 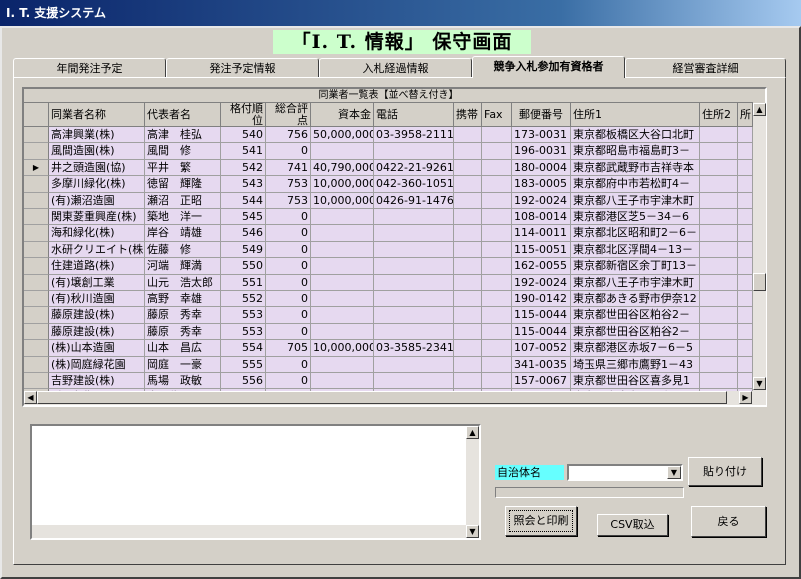 What do you see at coordinates (183, 168) in the screenshot?
I see `cell-representative: 平井 繁` at bounding box center [183, 168].